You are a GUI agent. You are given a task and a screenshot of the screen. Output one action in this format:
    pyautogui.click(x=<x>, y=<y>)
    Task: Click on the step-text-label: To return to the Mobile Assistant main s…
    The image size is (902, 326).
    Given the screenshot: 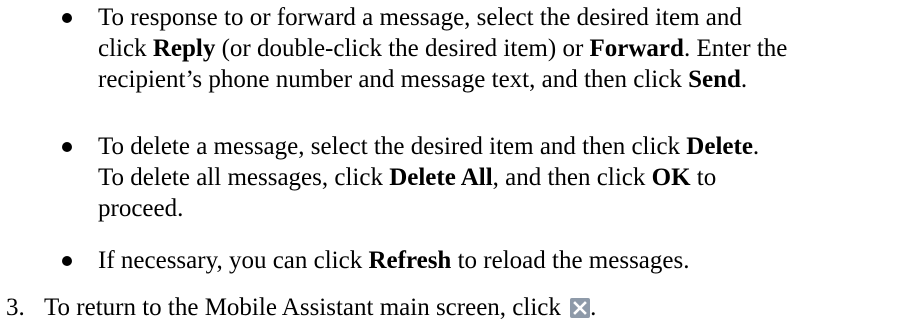 What is the action you would take?
    pyautogui.click(x=302, y=307)
    